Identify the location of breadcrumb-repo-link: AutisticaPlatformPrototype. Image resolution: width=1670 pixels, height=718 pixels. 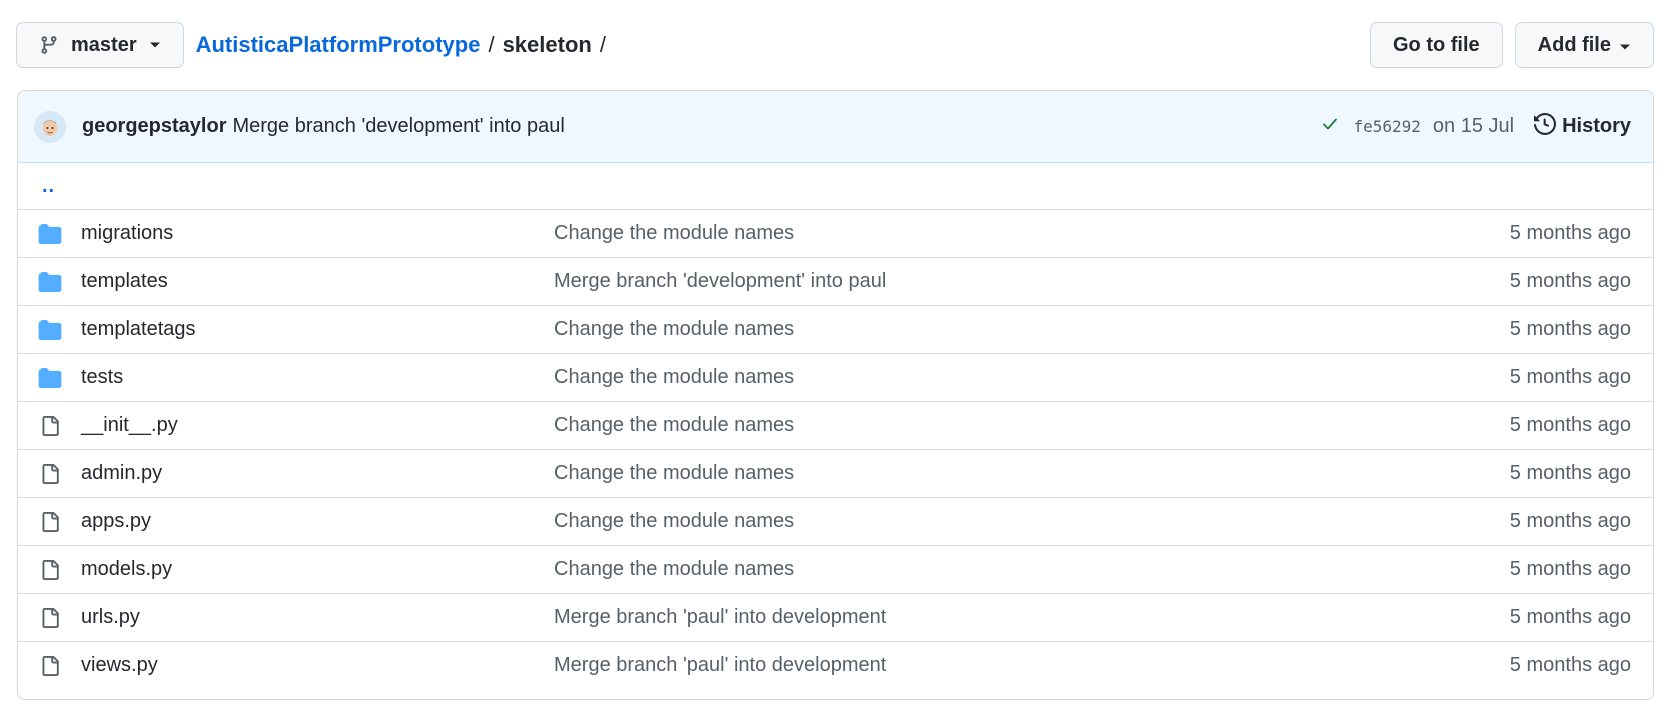
(338, 45).